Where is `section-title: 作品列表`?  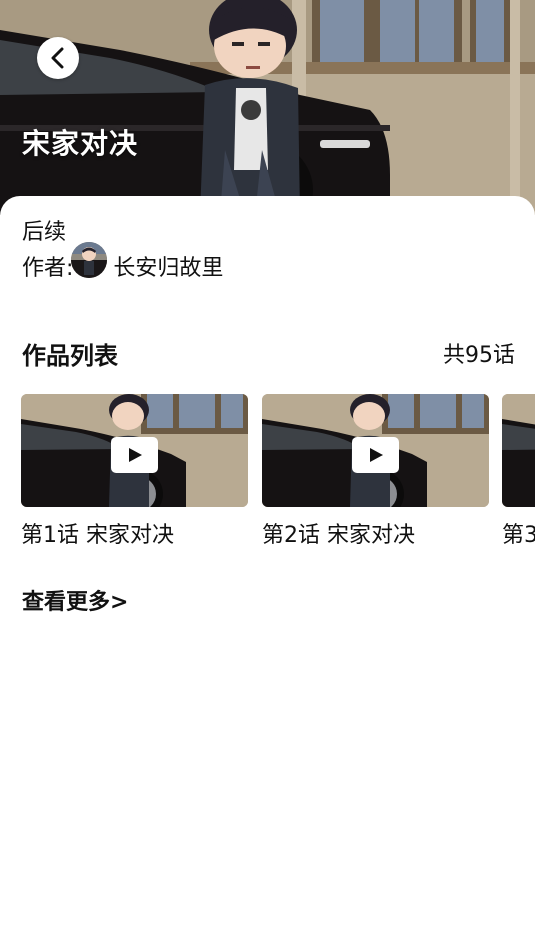
section-title: 作品列表 is located at coordinates (70, 355).